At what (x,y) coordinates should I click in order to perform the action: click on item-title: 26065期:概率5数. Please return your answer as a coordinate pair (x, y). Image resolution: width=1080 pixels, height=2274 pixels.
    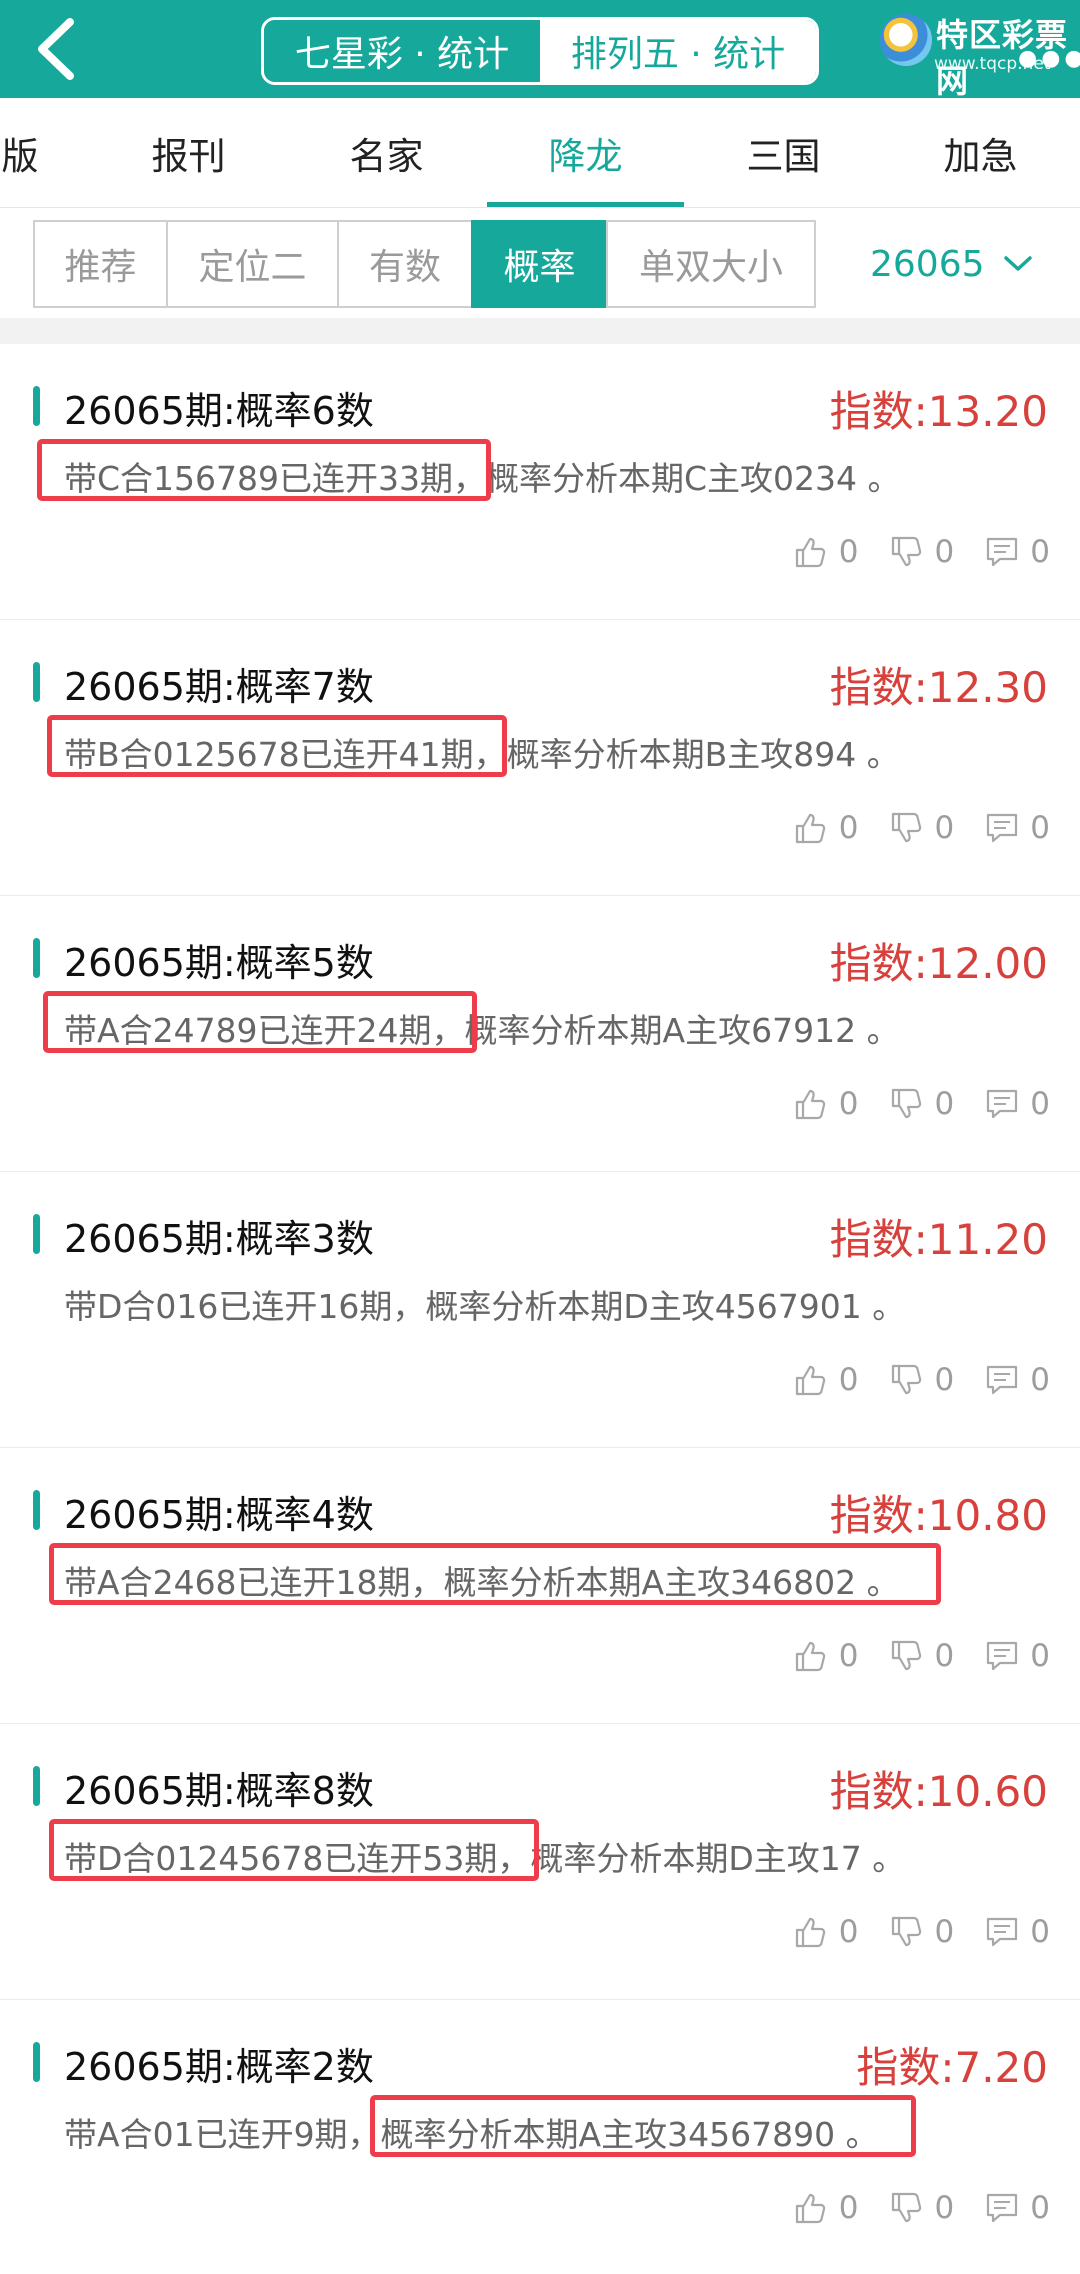
    Looking at the image, I should click on (219, 963).